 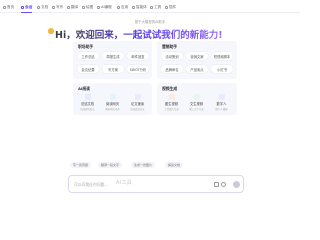 What do you see at coordinates (222, 56) in the screenshot?
I see `prompt-pill: 短视频脚本` at bounding box center [222, 56].